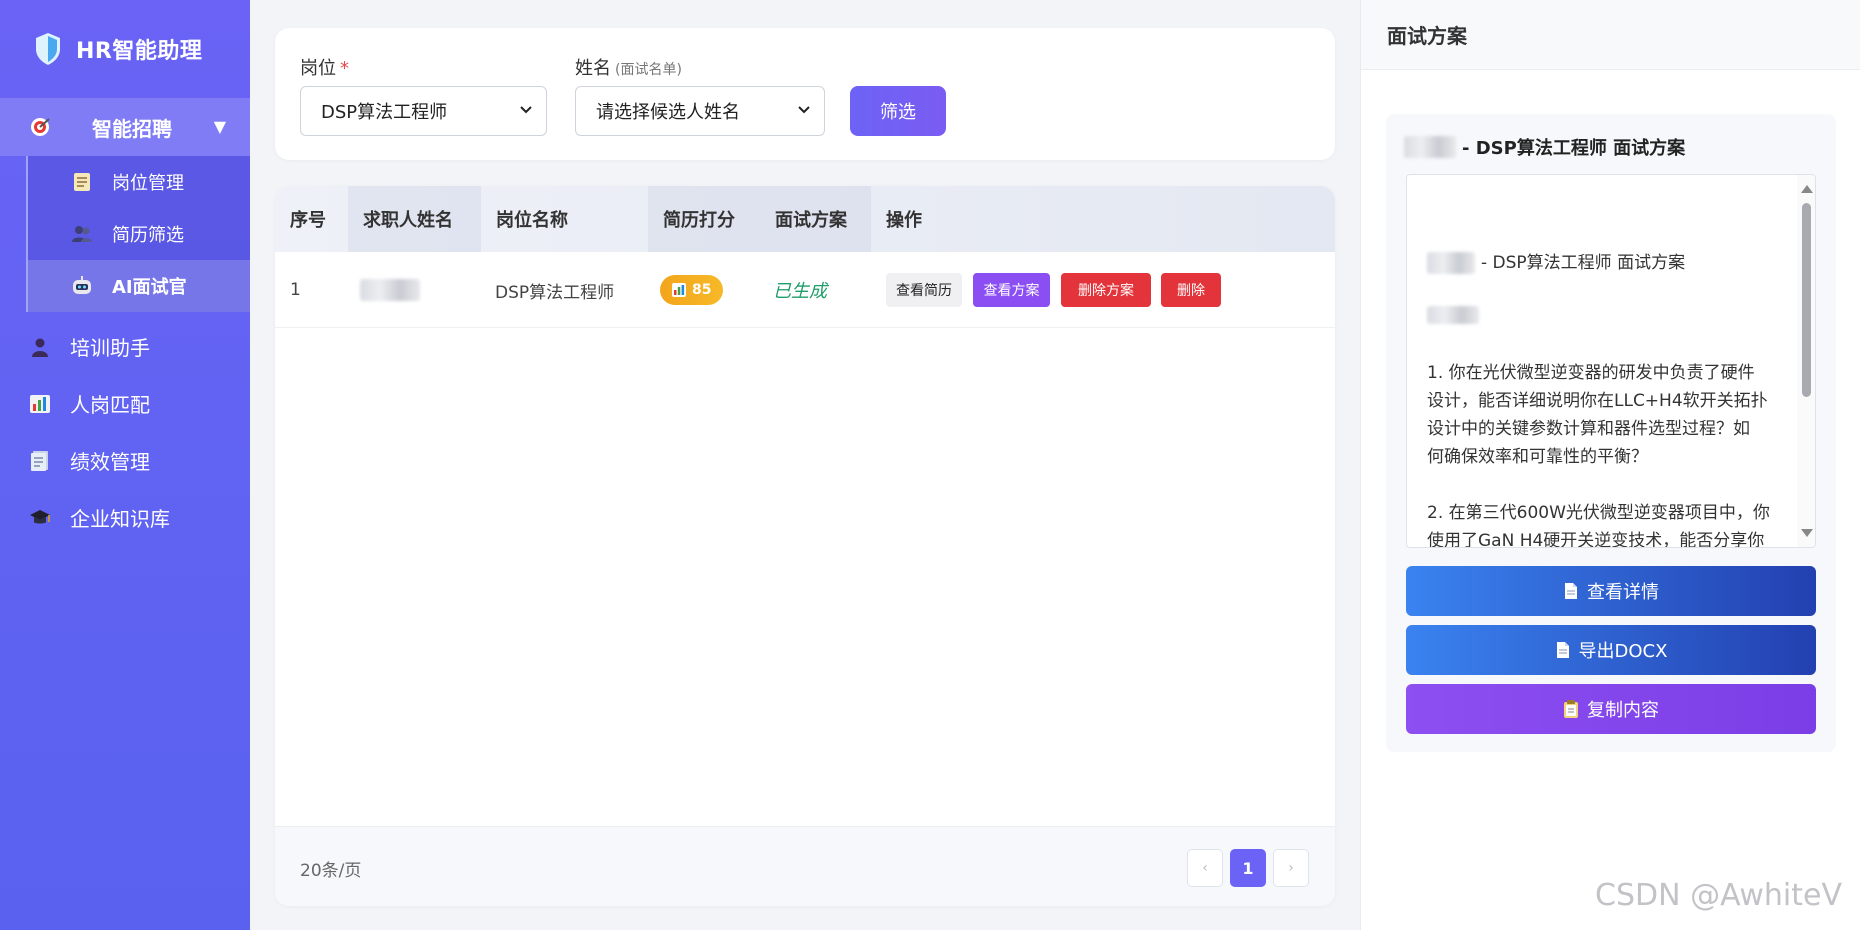 The width and height of the screenshot is (1860, 930). Describe the element at coordinates (1191, 290) in the screenshot. I see `delete-button: 删除` at that location.